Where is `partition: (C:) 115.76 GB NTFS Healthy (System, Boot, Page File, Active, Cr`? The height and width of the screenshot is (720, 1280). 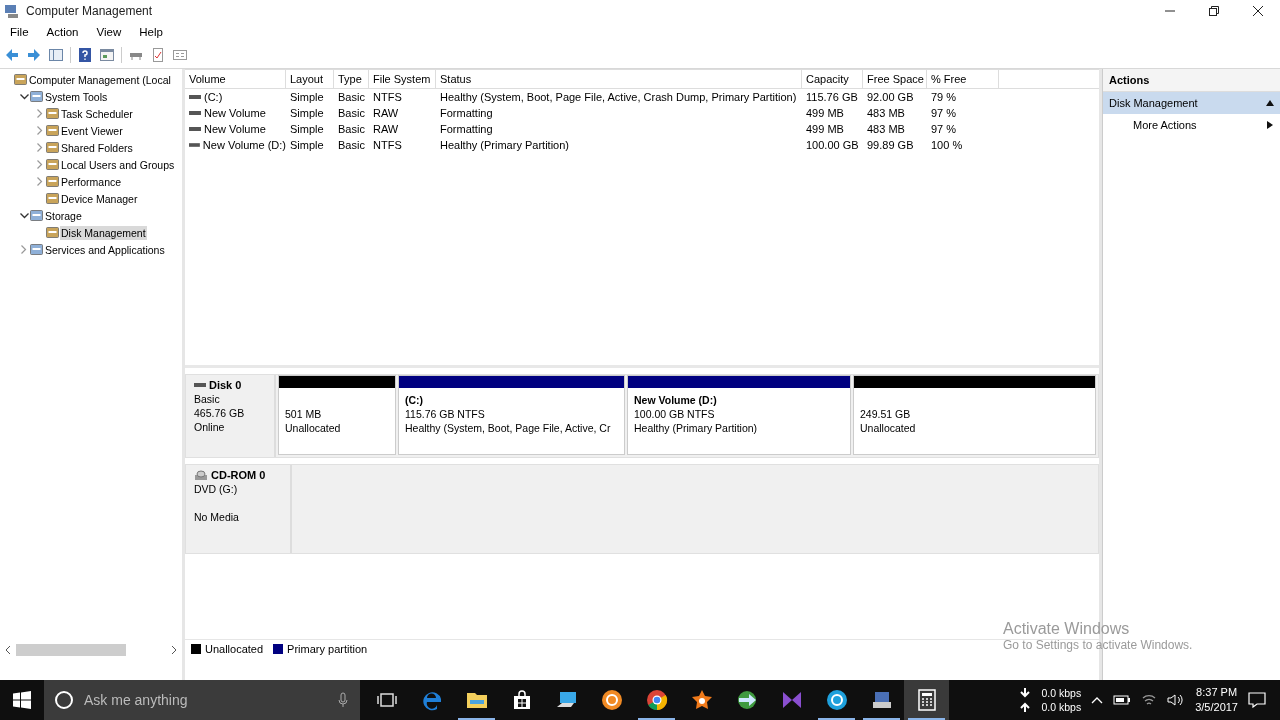
partition: (C:) 115.76 GB NTFS Healthy (System, Boot, Page File, Active, Cr is located at coordinates (511, 415).